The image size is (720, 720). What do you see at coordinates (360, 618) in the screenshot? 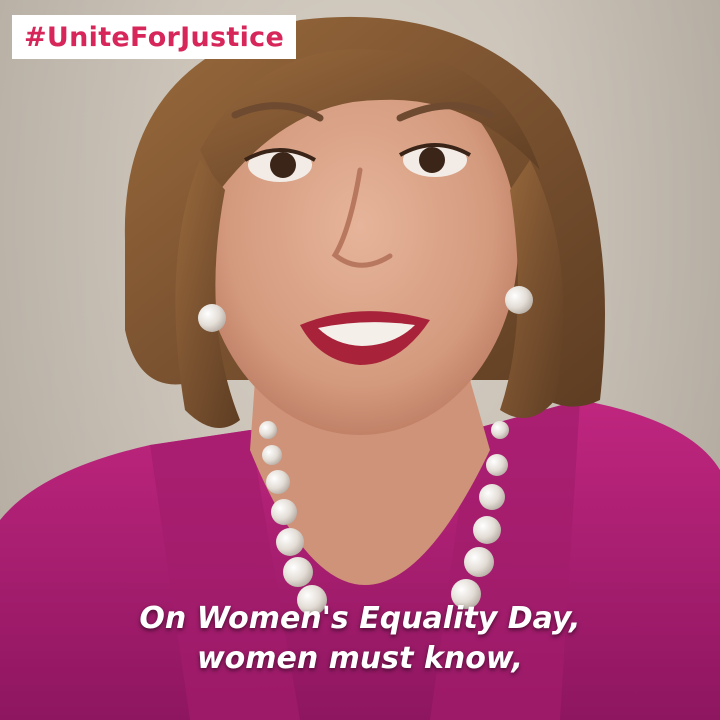
I see `caption-line-1: On Women's Equality Day,` at bounding box center [360, 618].